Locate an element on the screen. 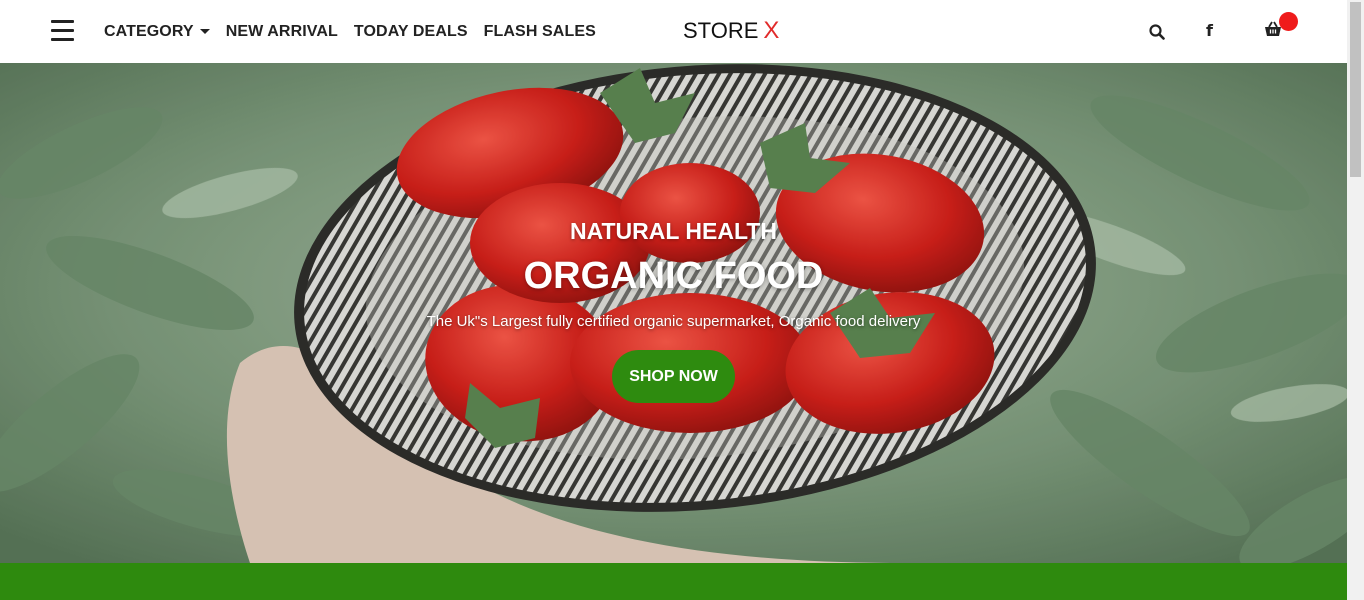 Image resolution: width=1364 pixels, height=600 pixels. page-scrollbar is located at coordinates (1355, 300).